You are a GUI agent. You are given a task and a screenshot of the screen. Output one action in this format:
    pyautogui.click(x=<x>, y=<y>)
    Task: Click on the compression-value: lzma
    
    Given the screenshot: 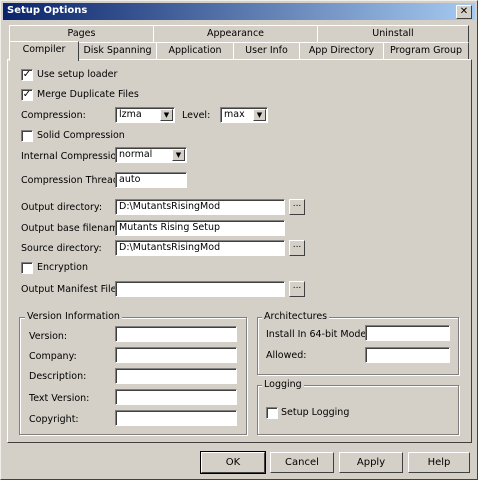 What is the action you would take?
    pyautogui.click(x=130, y=114)
    